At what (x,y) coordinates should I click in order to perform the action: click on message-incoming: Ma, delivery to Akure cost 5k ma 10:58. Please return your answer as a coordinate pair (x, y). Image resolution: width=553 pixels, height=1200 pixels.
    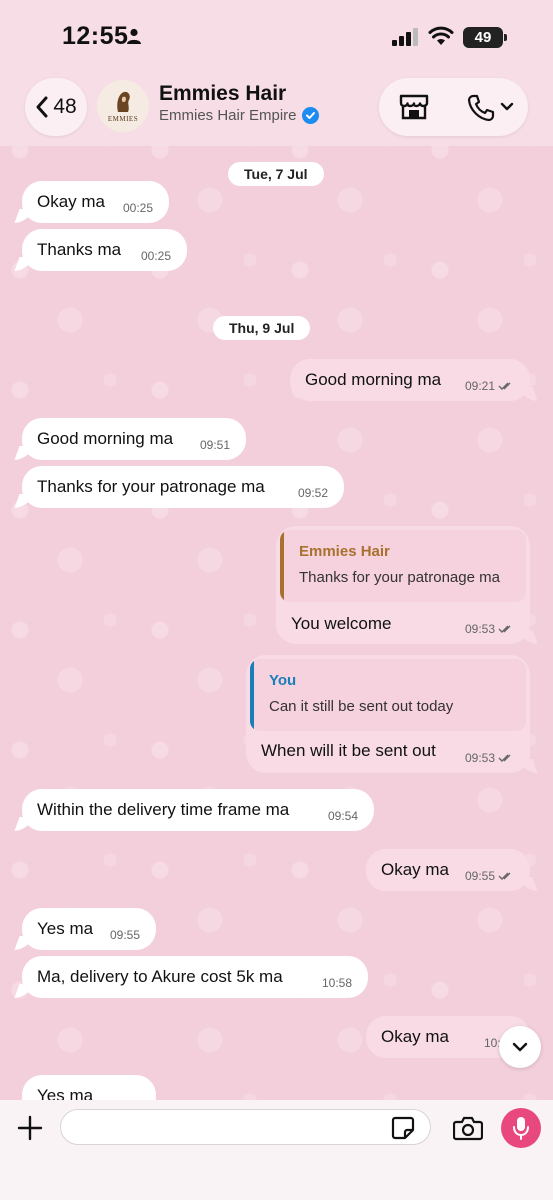
    Looking at the image, I should click on (195, 977).